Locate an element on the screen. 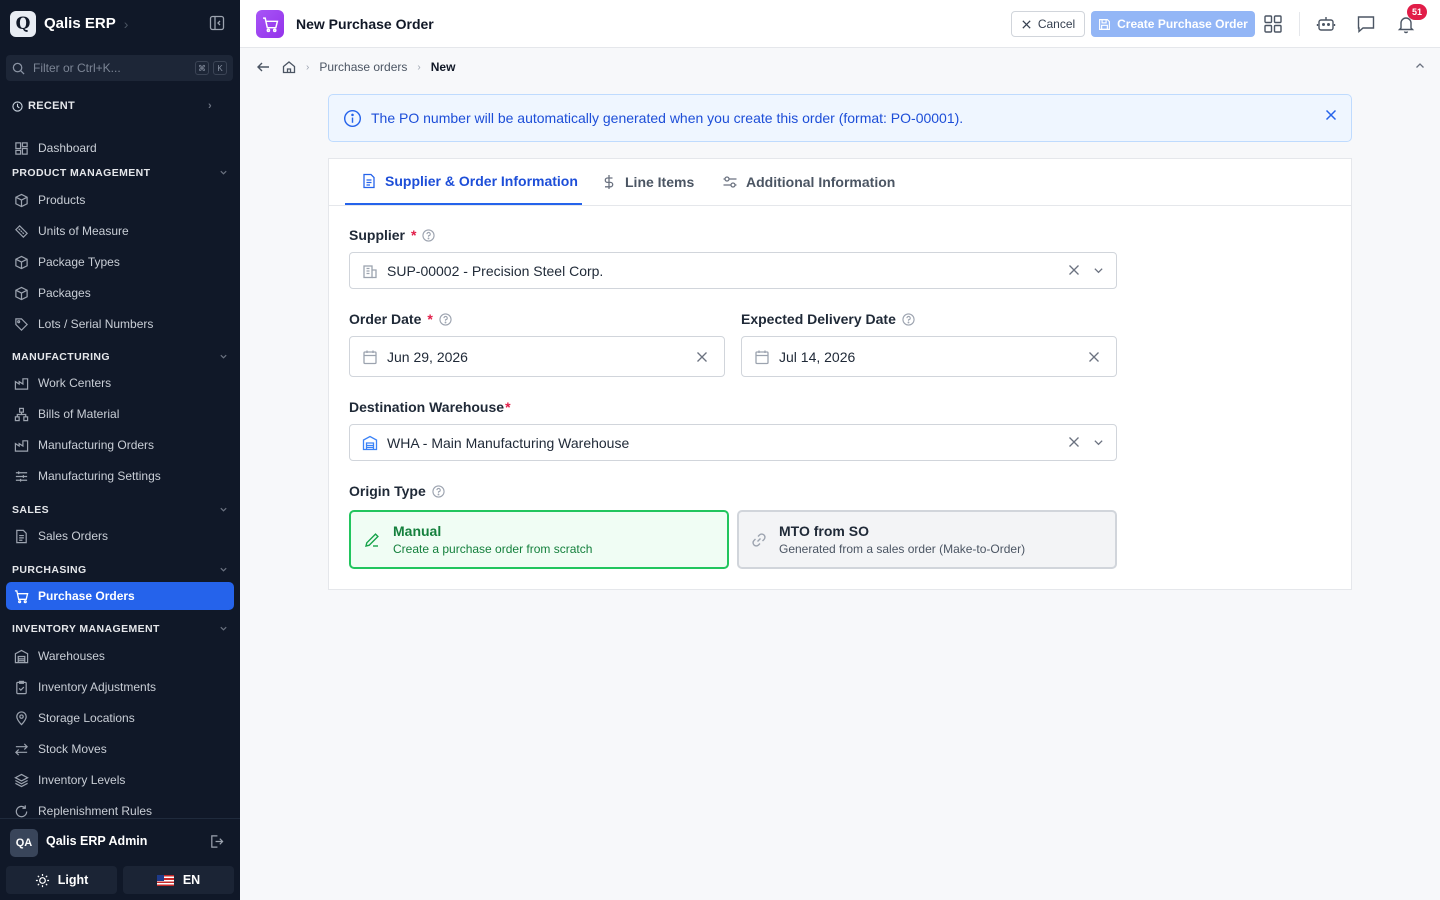  bot-icon is located at coordinates (1326, 24).